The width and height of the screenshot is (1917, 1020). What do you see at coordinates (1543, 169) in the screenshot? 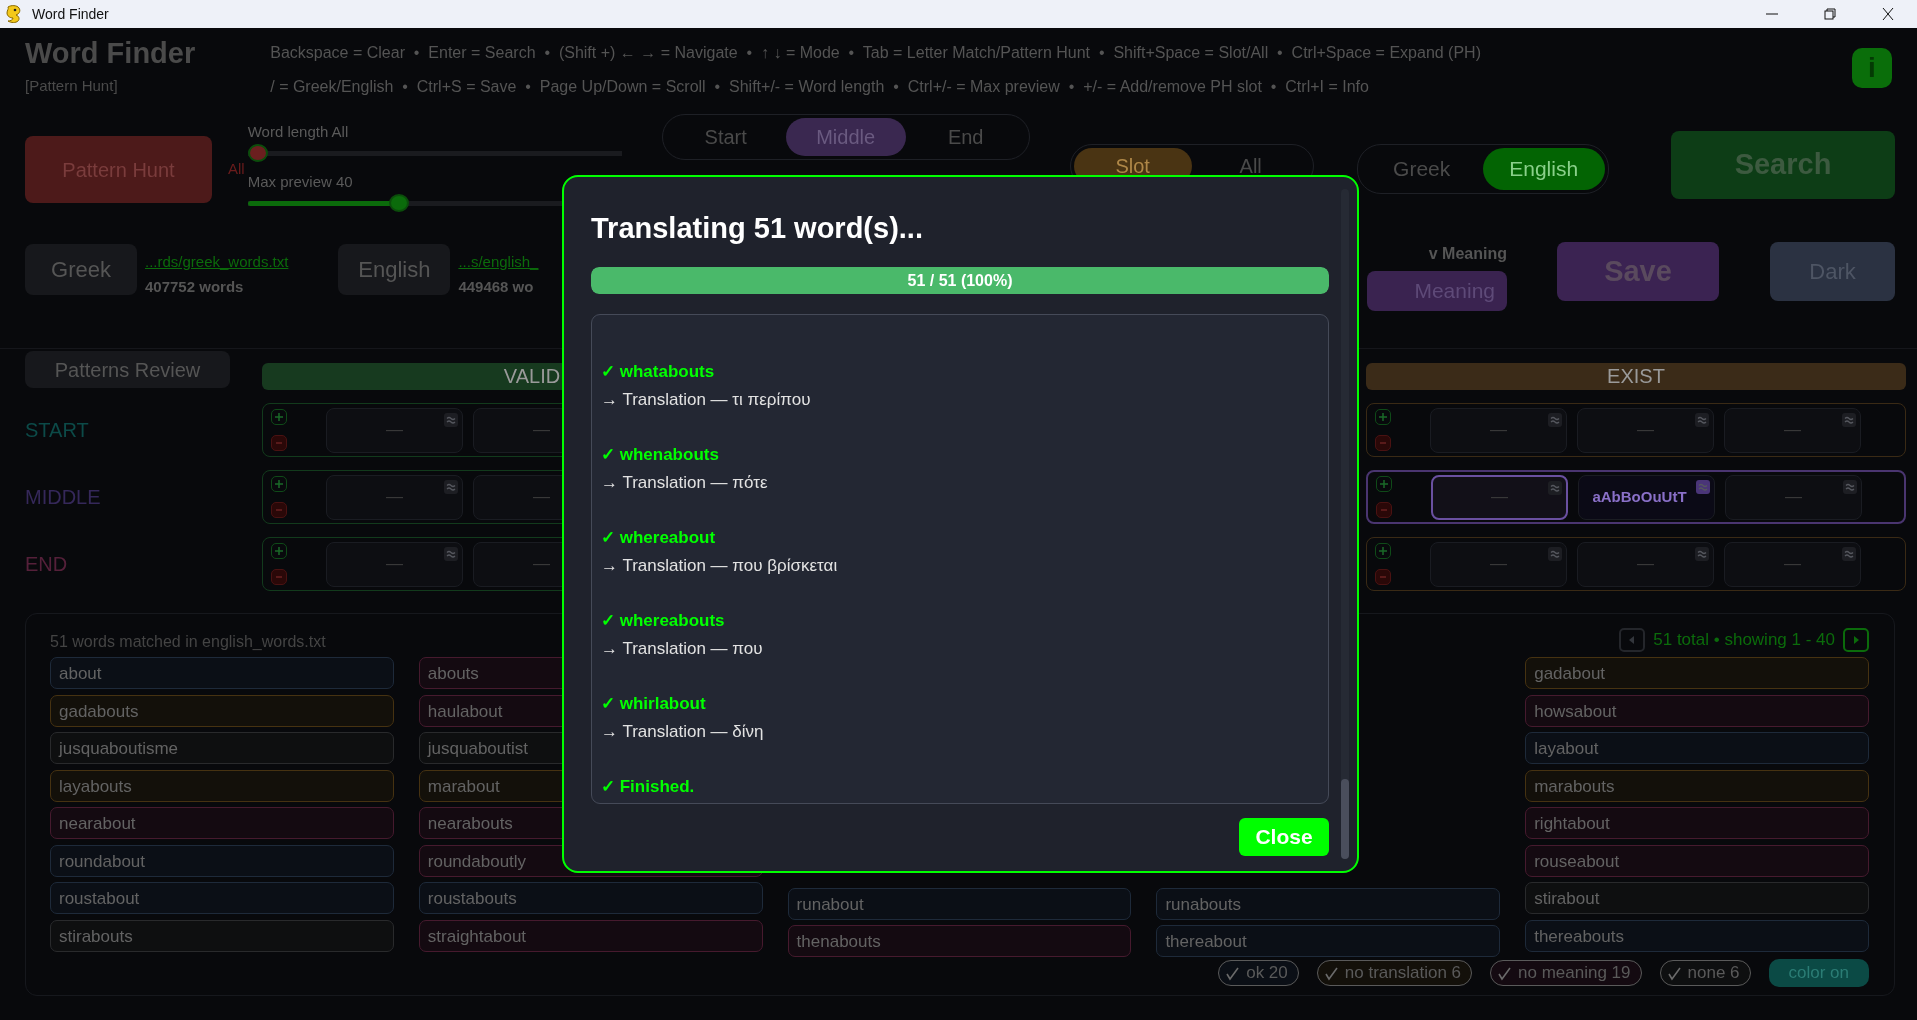
I see `language-tab: English` at bounding box center [1543, 169].